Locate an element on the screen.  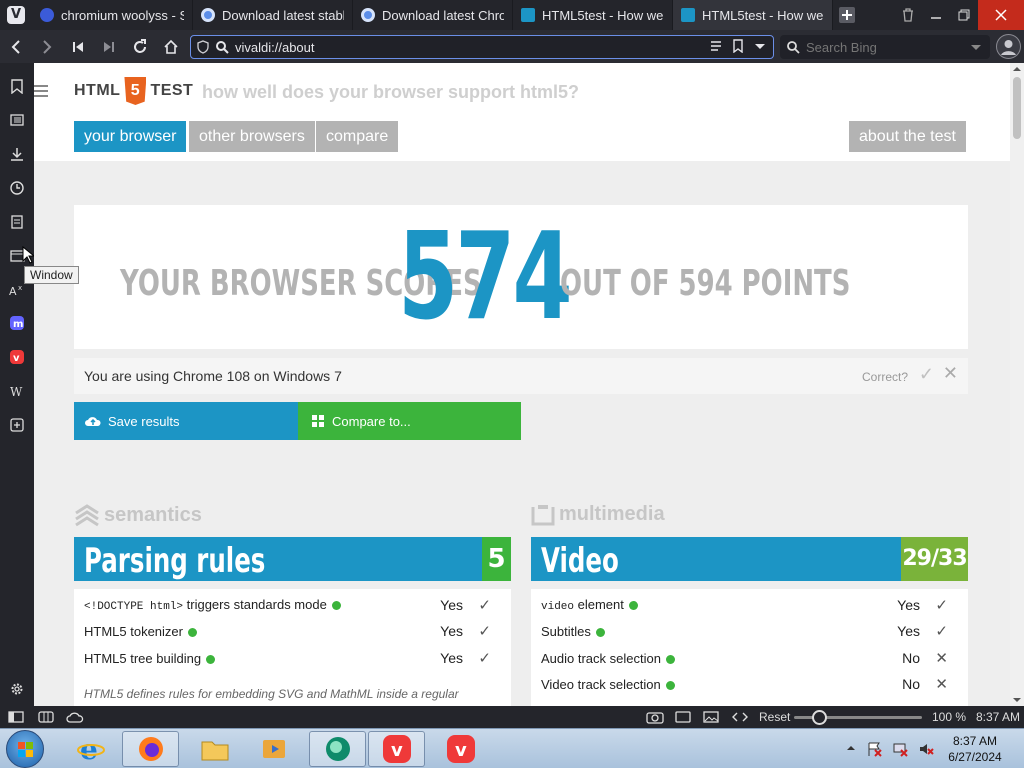
reload-button is located at coordinates (139, 46).